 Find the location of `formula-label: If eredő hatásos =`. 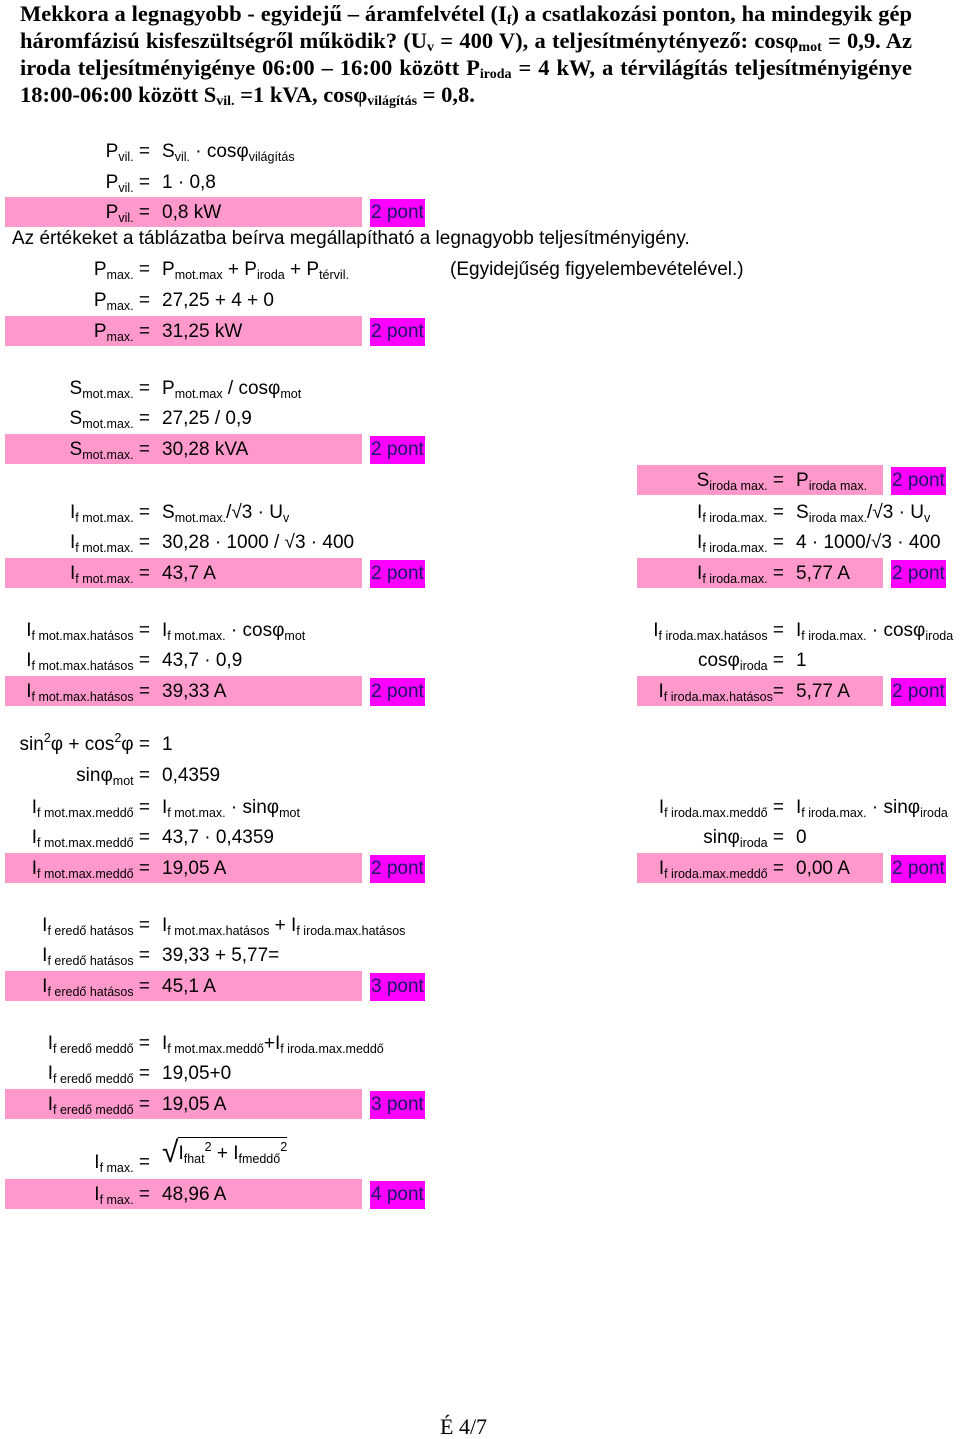

formula-label: If eredő hatásos = is located at coordinates (96, 956).